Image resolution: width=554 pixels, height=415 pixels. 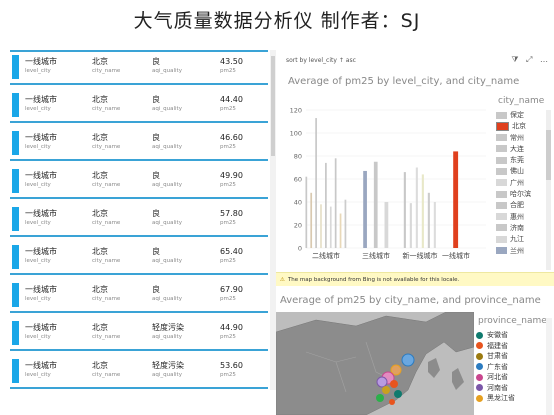 I want to click on chart-legend: 保定 北京常州 大连东莞 佛山 广州哈尔滨 合肥 惠州 济南 九江 兰州, so click(x=523, y=183).